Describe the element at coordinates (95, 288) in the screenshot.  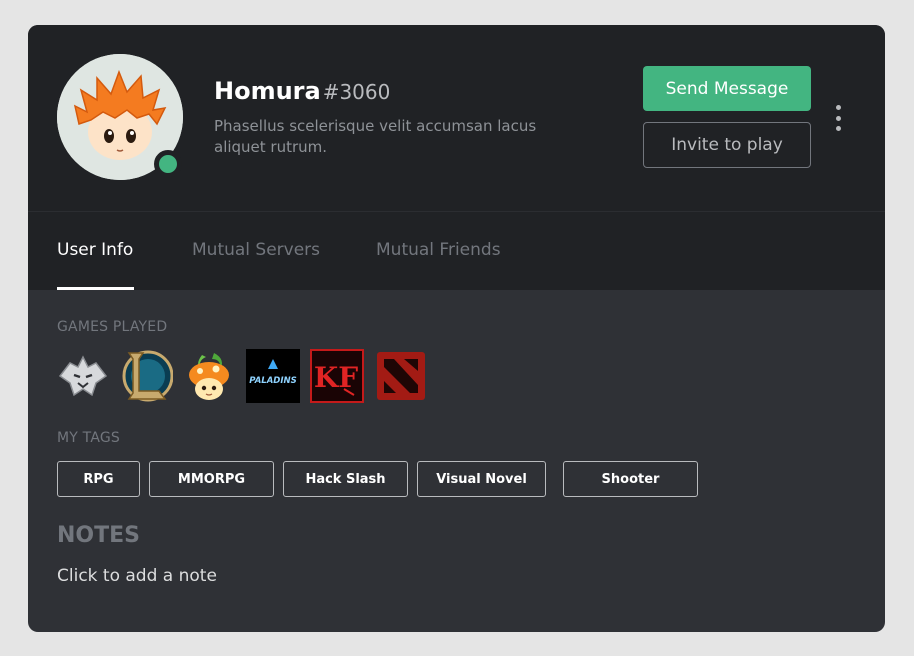
I see `active-tab-indicator` at that location.